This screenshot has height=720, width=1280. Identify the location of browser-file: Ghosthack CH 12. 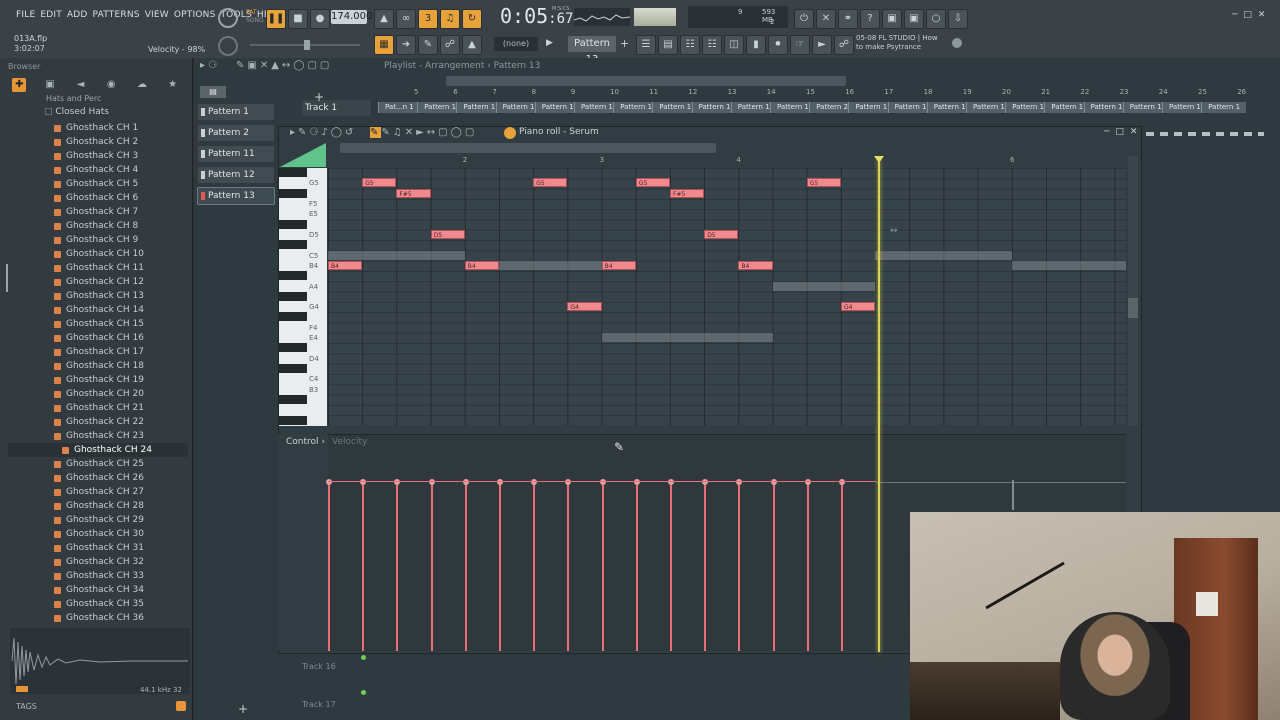
(98, 282).